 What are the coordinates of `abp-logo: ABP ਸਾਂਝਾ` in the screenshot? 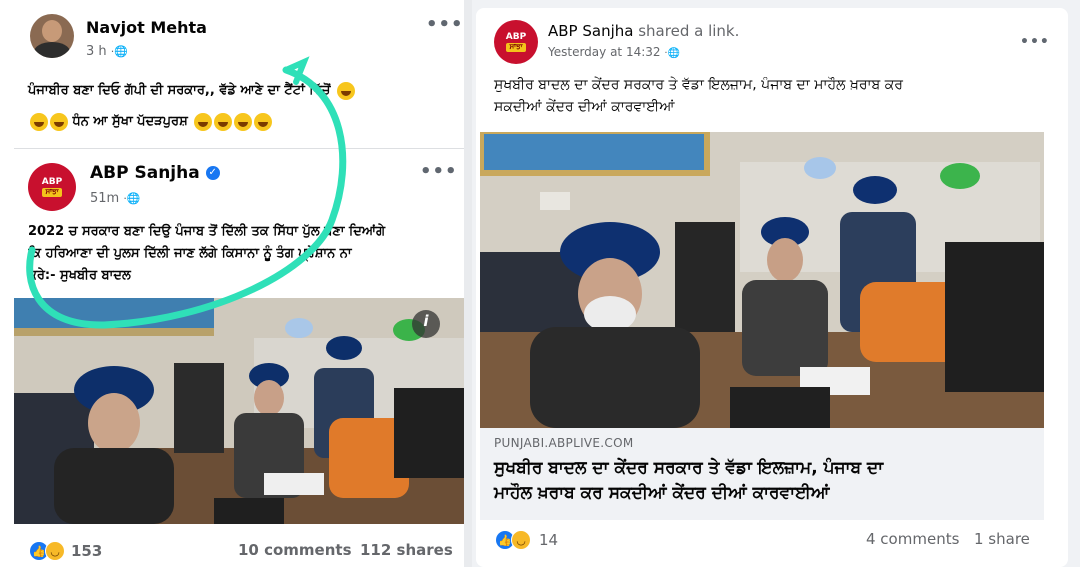 It's located at (516, 42).